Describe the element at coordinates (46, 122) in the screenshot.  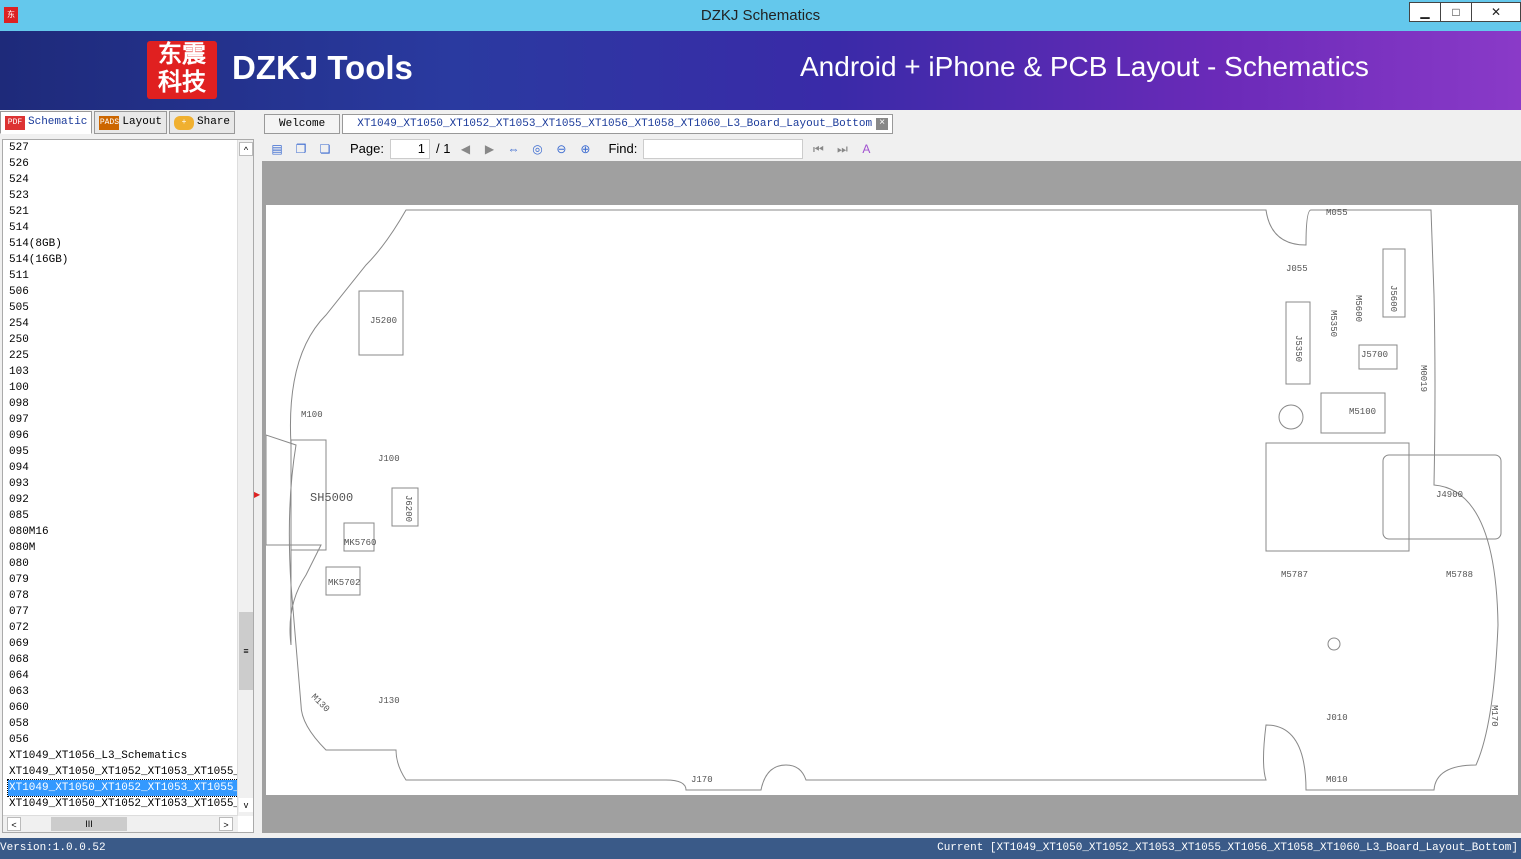
I see `tab-schematic: PDF Schematic` at that location.